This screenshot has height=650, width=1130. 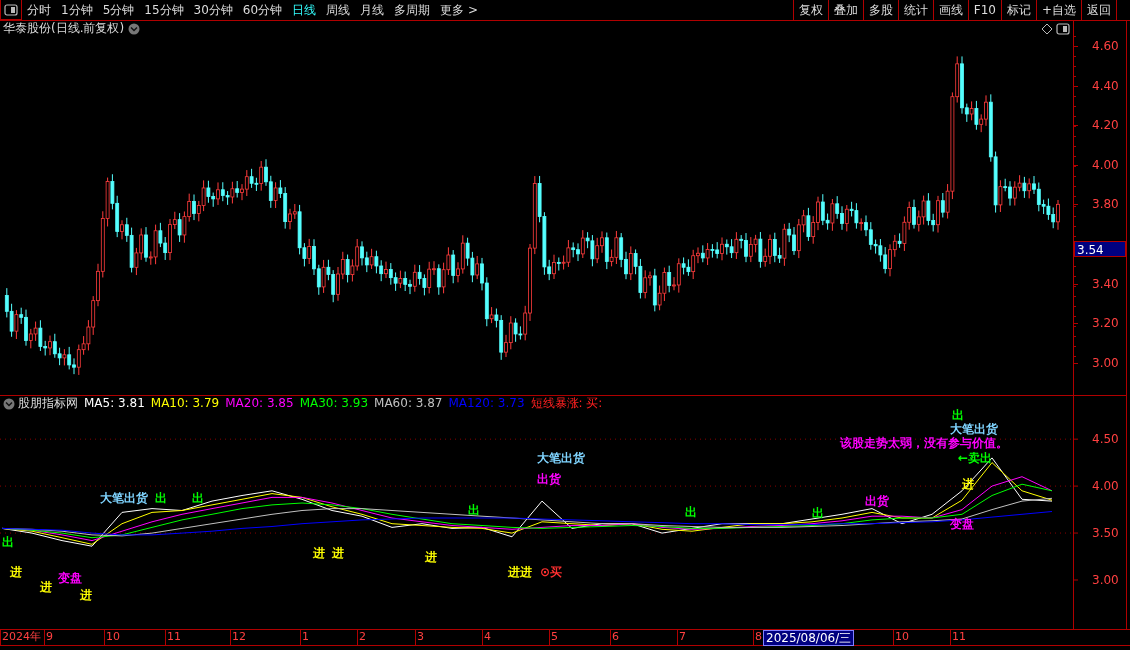 I want to click on date-axis-label: 9, so click(x=49, y=636).